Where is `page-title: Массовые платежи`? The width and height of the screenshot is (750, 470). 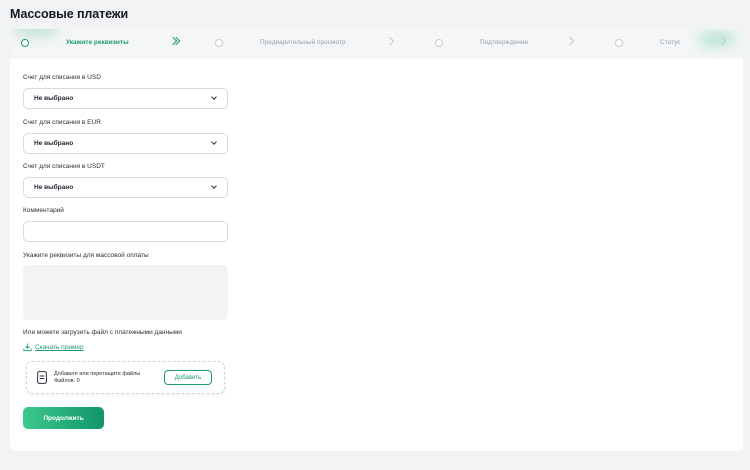
page-title: Массовые платежи is located at coordinates (69, 14).